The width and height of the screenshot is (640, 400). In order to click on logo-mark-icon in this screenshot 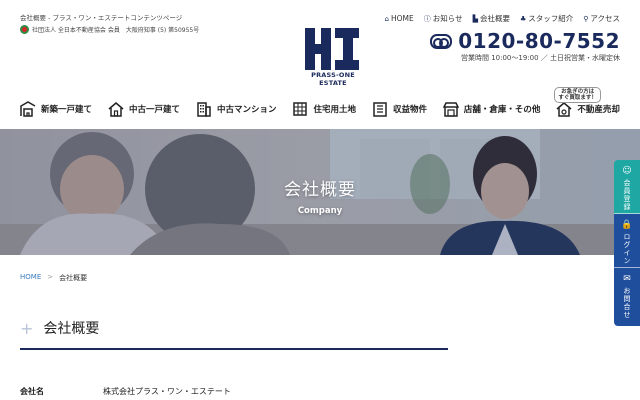, I will do `click(332, 49)`.